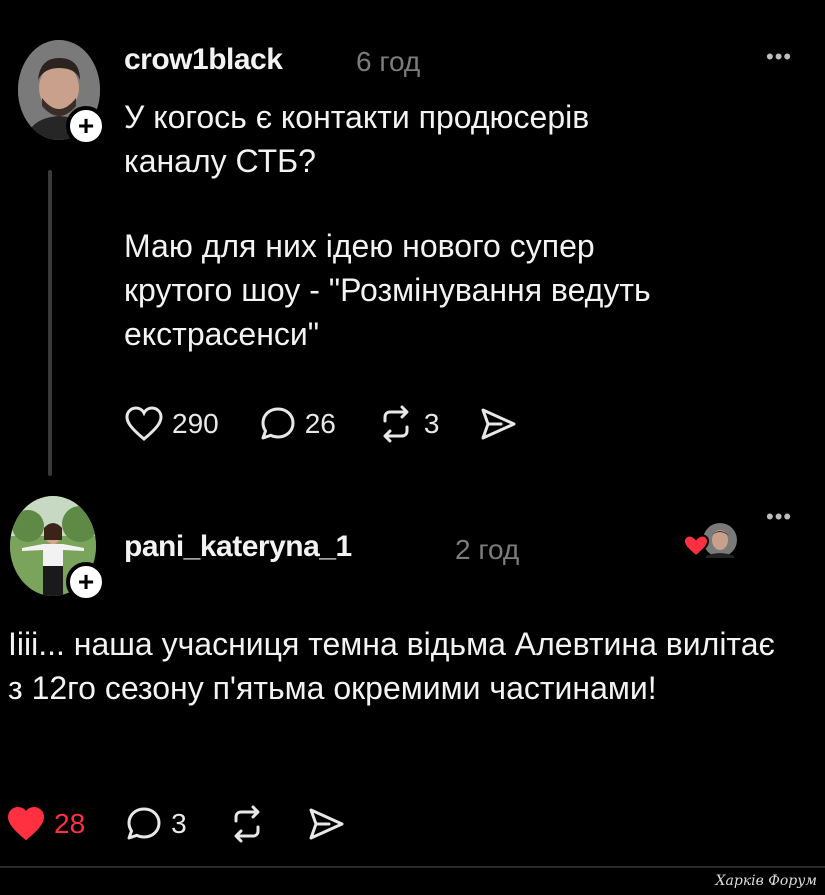  I want to click on repost-count: 3, so click(431, 423).